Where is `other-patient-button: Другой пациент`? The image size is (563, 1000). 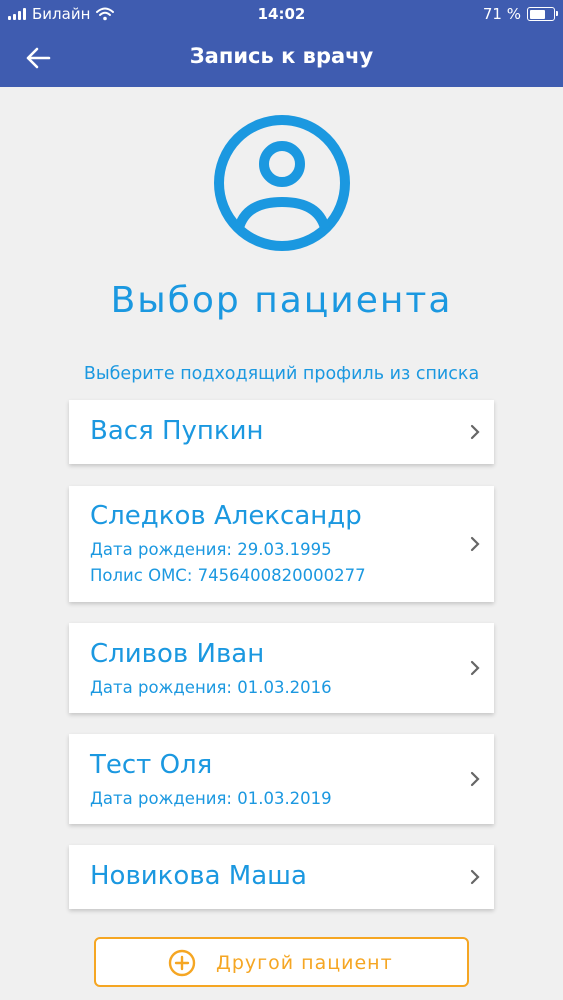
other-patient-button: Другой пациент is located at coordinates (281, 962).